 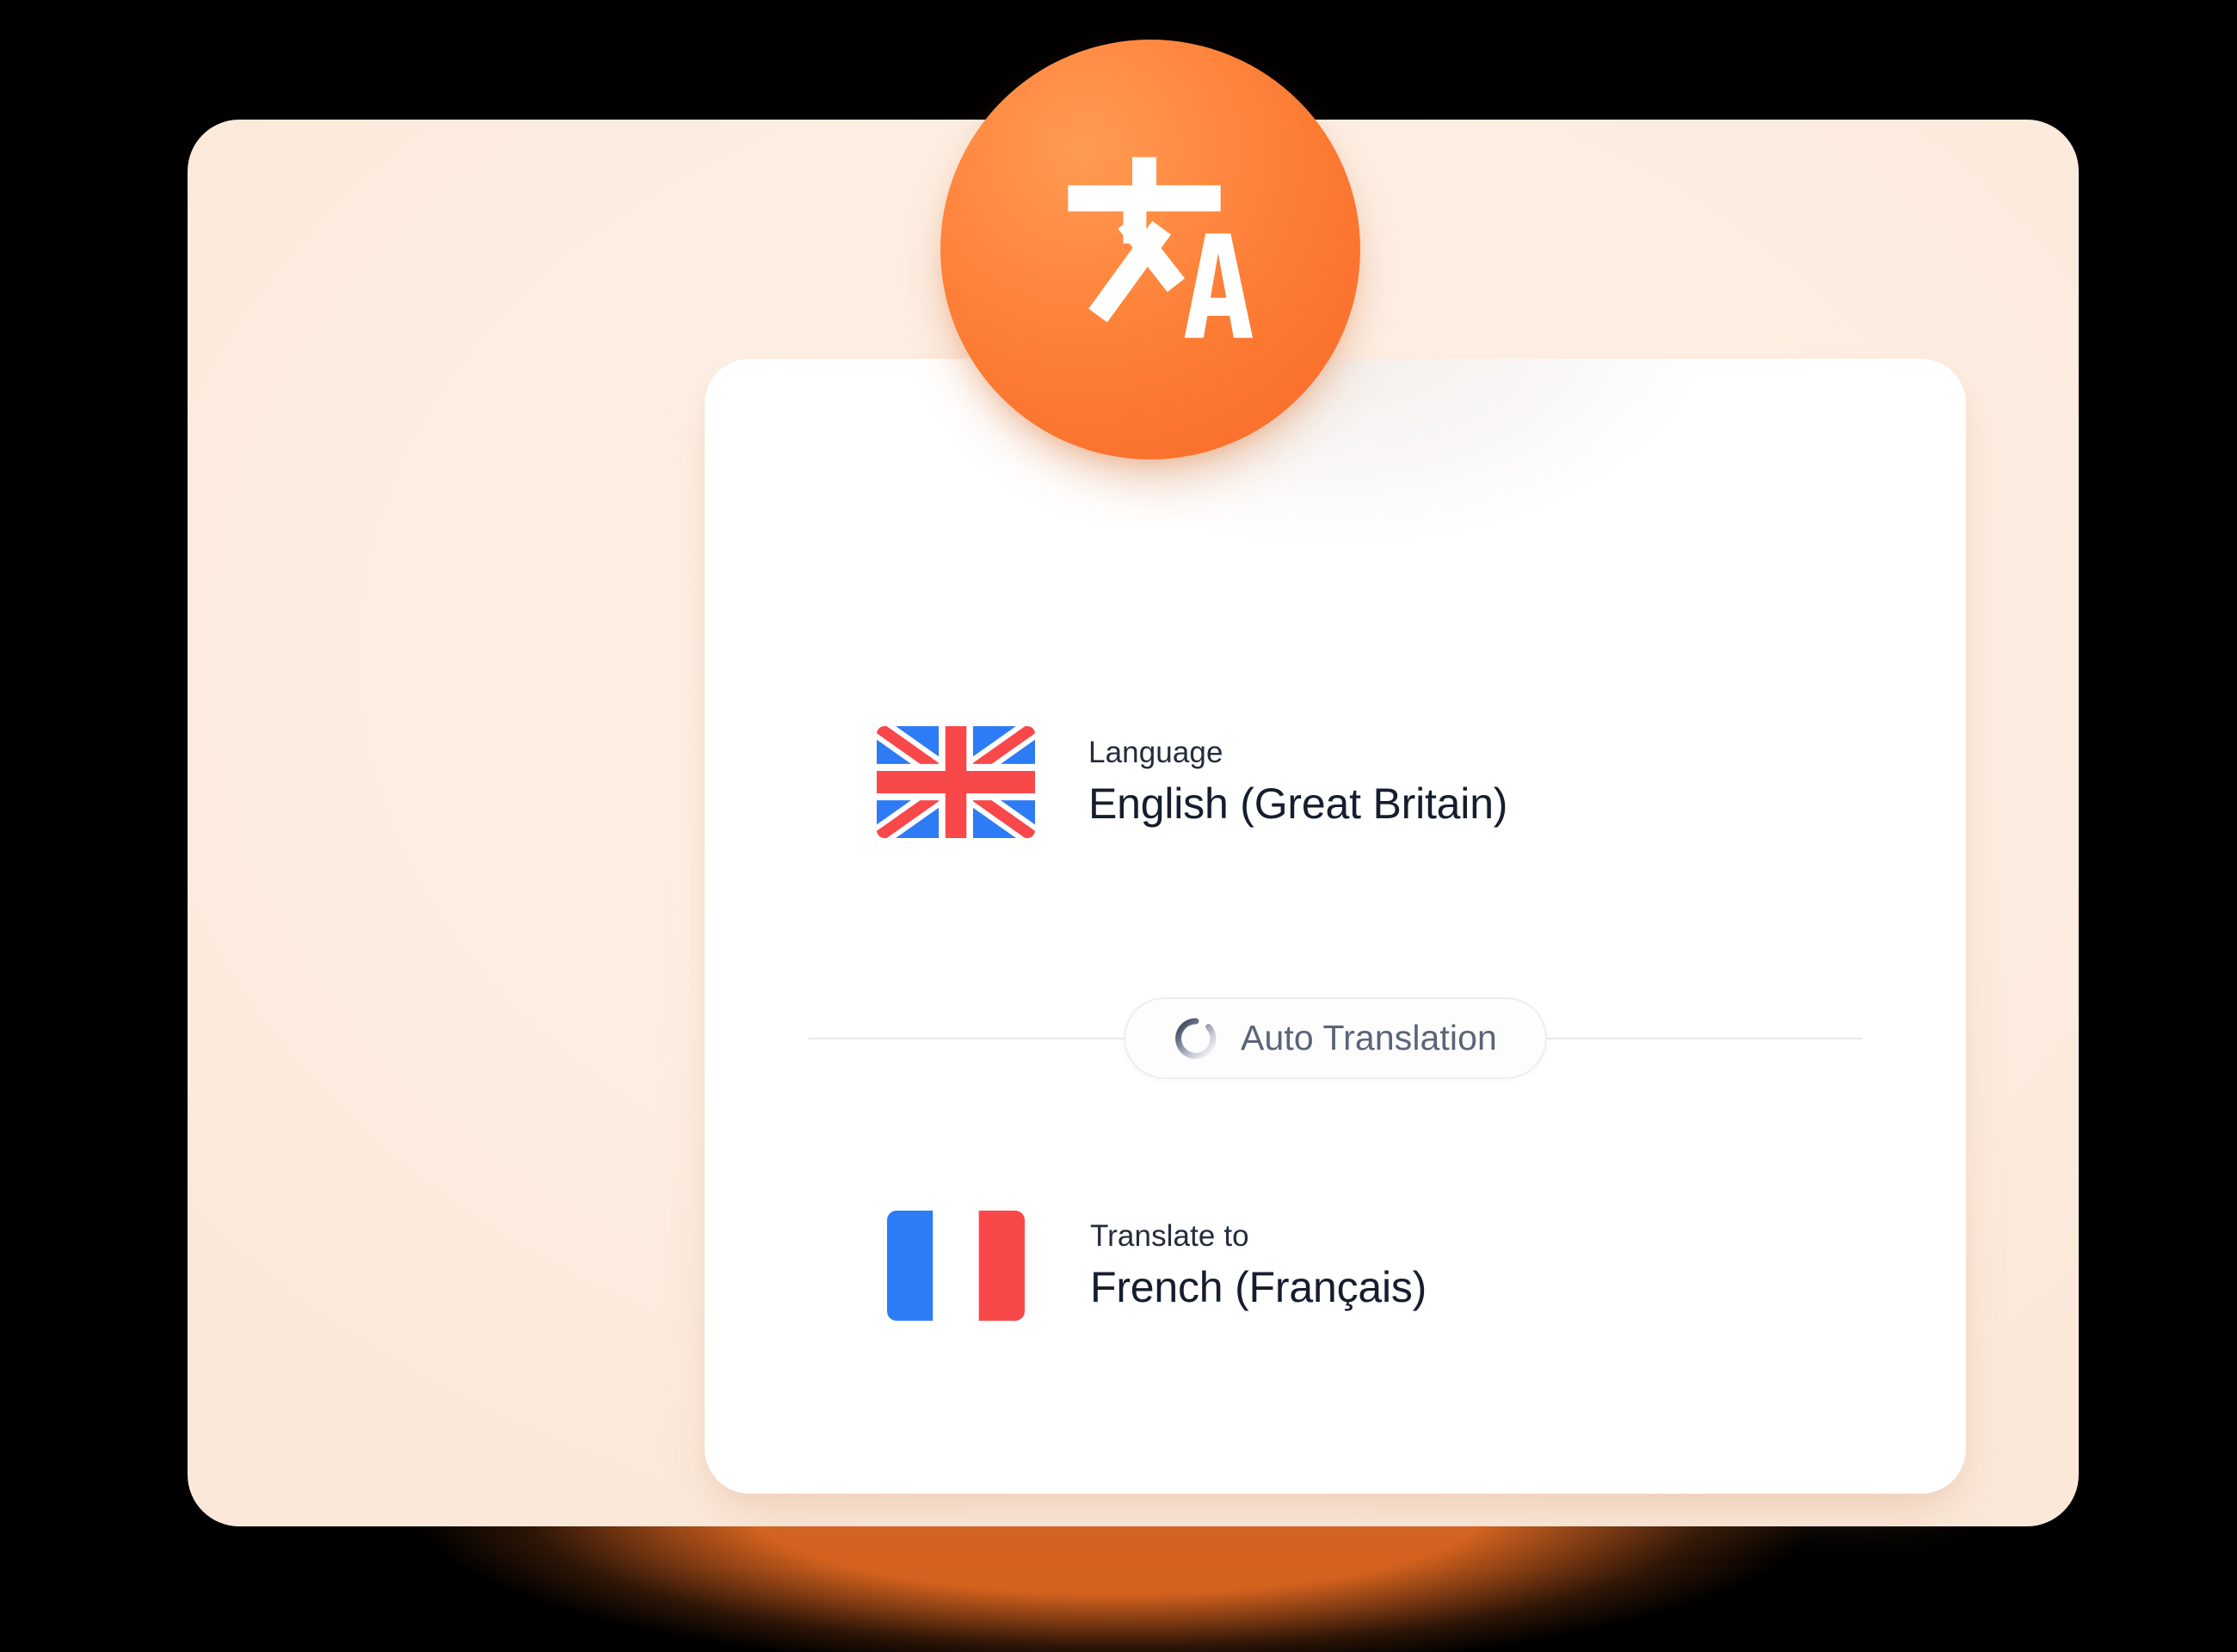 I want to click on translate-icon, so click(x=1161, y=248).